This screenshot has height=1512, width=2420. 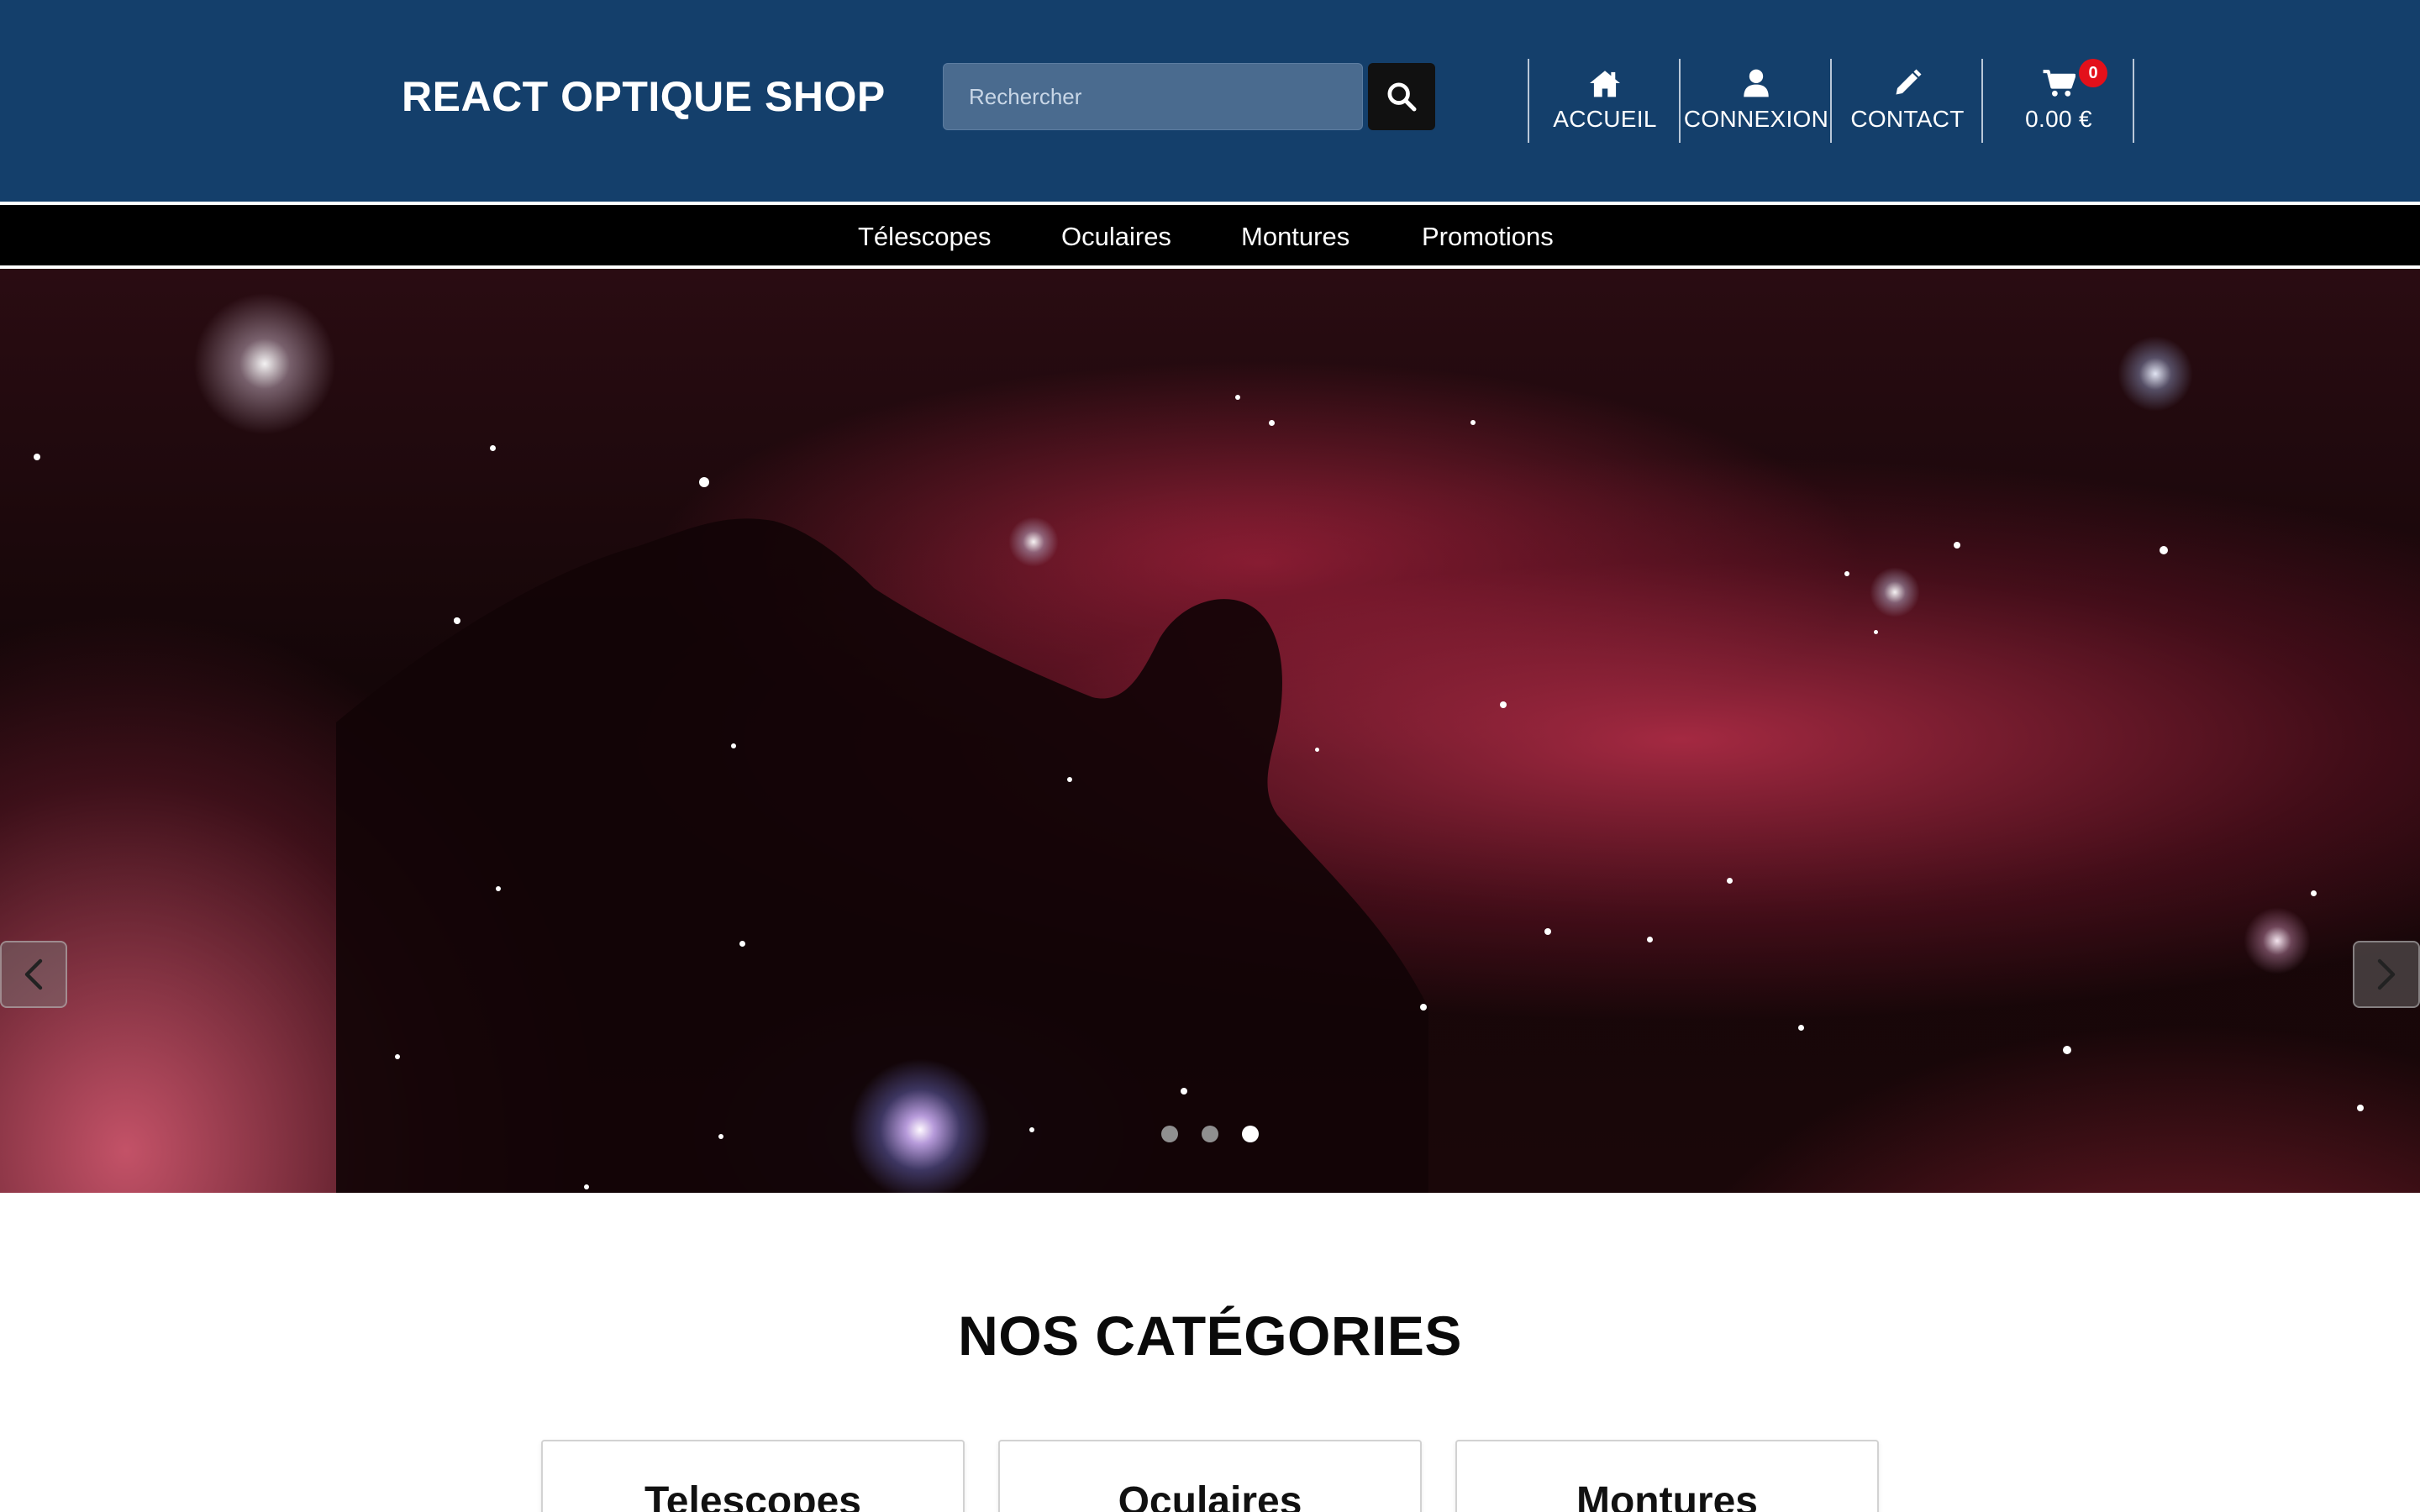 I want to click on carousel-next-button, so click(x=2387, y=974).